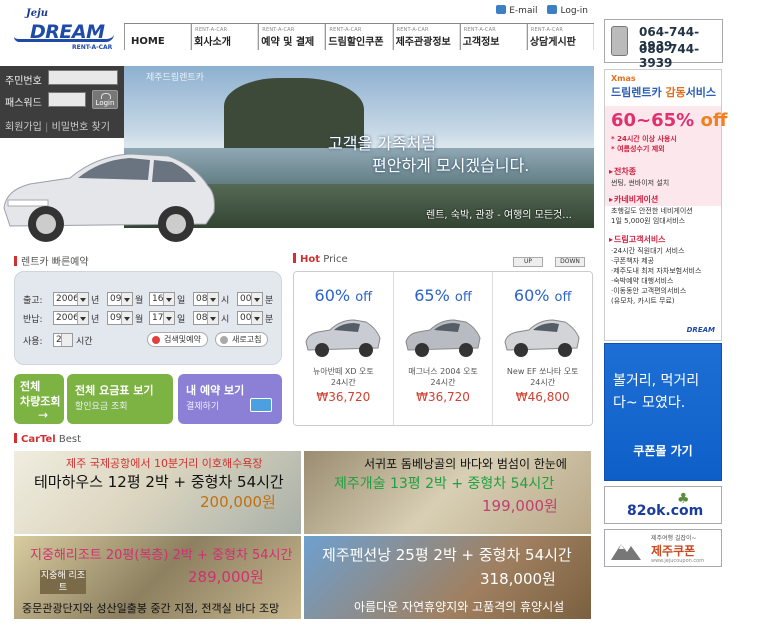 Image resolution: width=772 pixels, height=630 pixels. Describe the element at coordinates (33, 320) in the screenshot. I see `in-label: 반납:` at that location.